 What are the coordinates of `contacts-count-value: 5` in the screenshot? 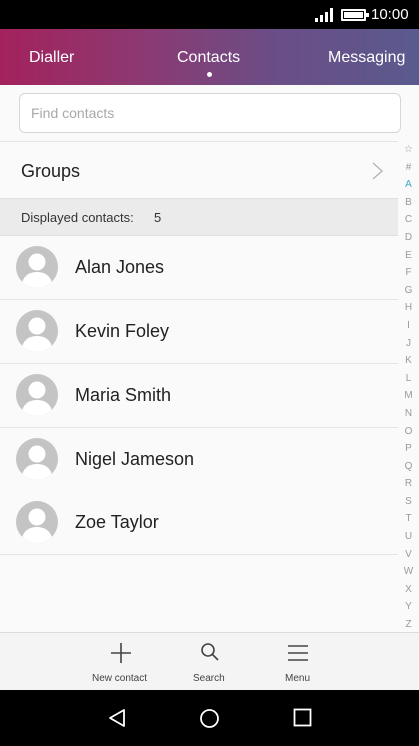 It's located at (158, 217).